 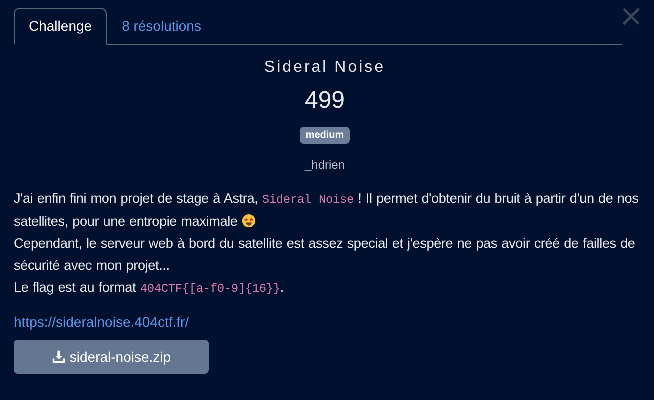 I want to click on tab: Challenge, so click(x=61, y=26).